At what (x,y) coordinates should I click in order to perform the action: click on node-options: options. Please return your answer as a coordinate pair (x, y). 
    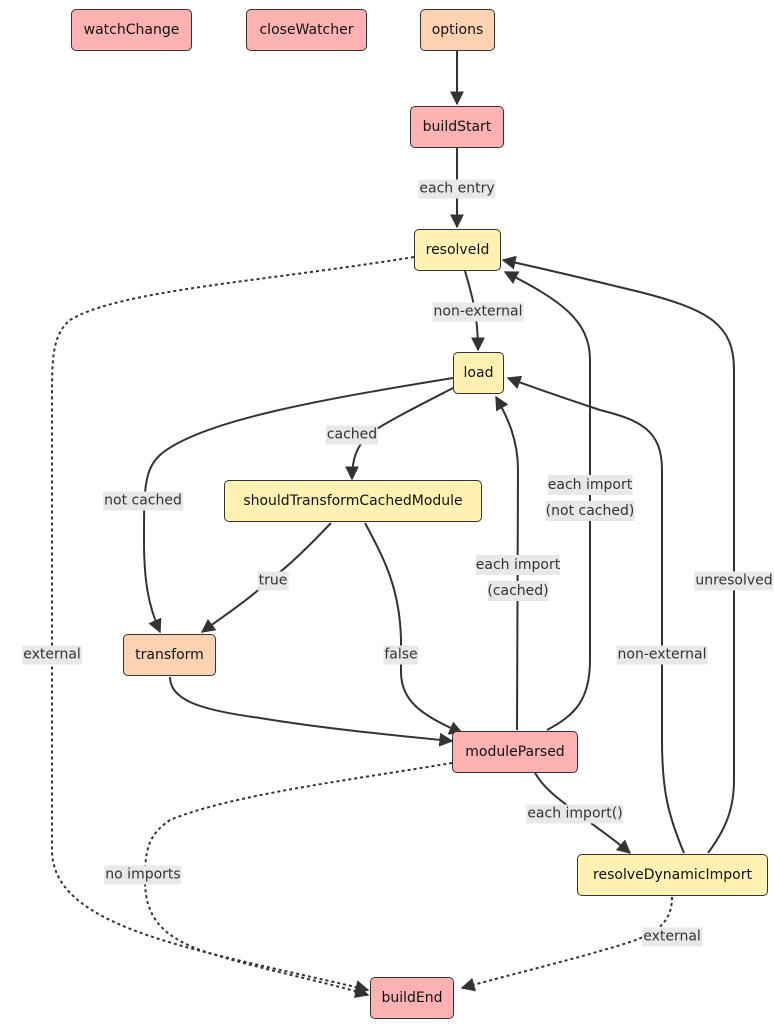
    Looking at the image, I should click on (457, 30).